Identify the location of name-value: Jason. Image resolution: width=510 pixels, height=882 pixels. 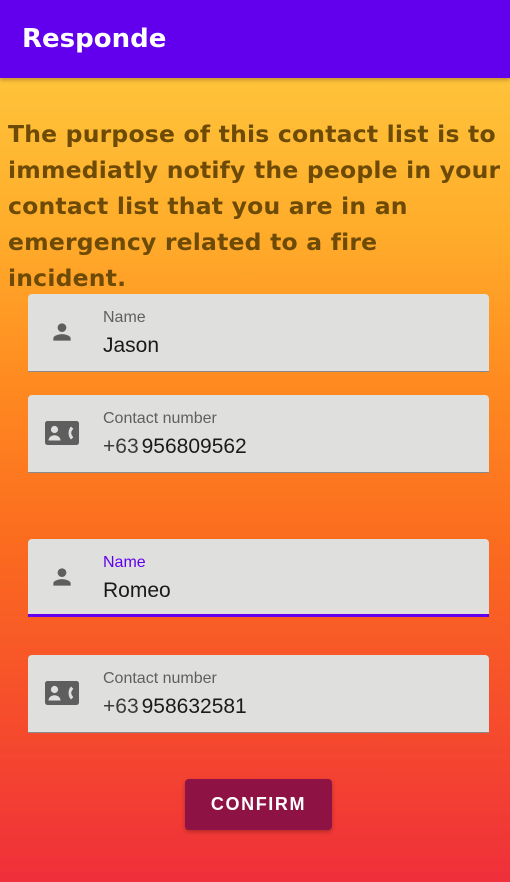
(131, 345).